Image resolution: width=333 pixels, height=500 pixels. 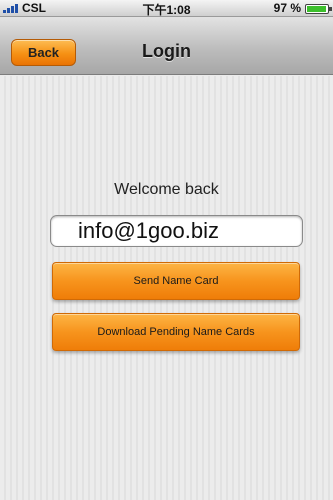 What do you see at coordinates (176, 281) in the screenshot?
I see `send-name-card-button: Send Name Card` at bounding box center [176, 281].